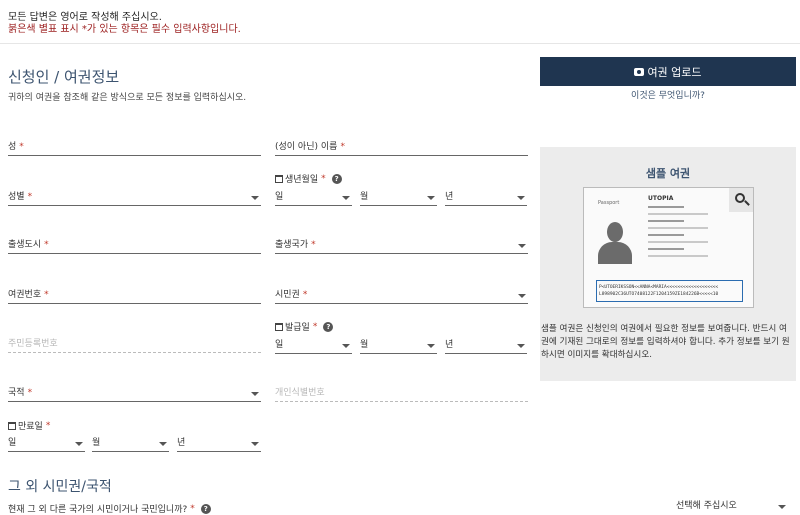 The width and height of the screenshot is (800, 515). I want to click on nationality-label: 국적, so click(16, 393).